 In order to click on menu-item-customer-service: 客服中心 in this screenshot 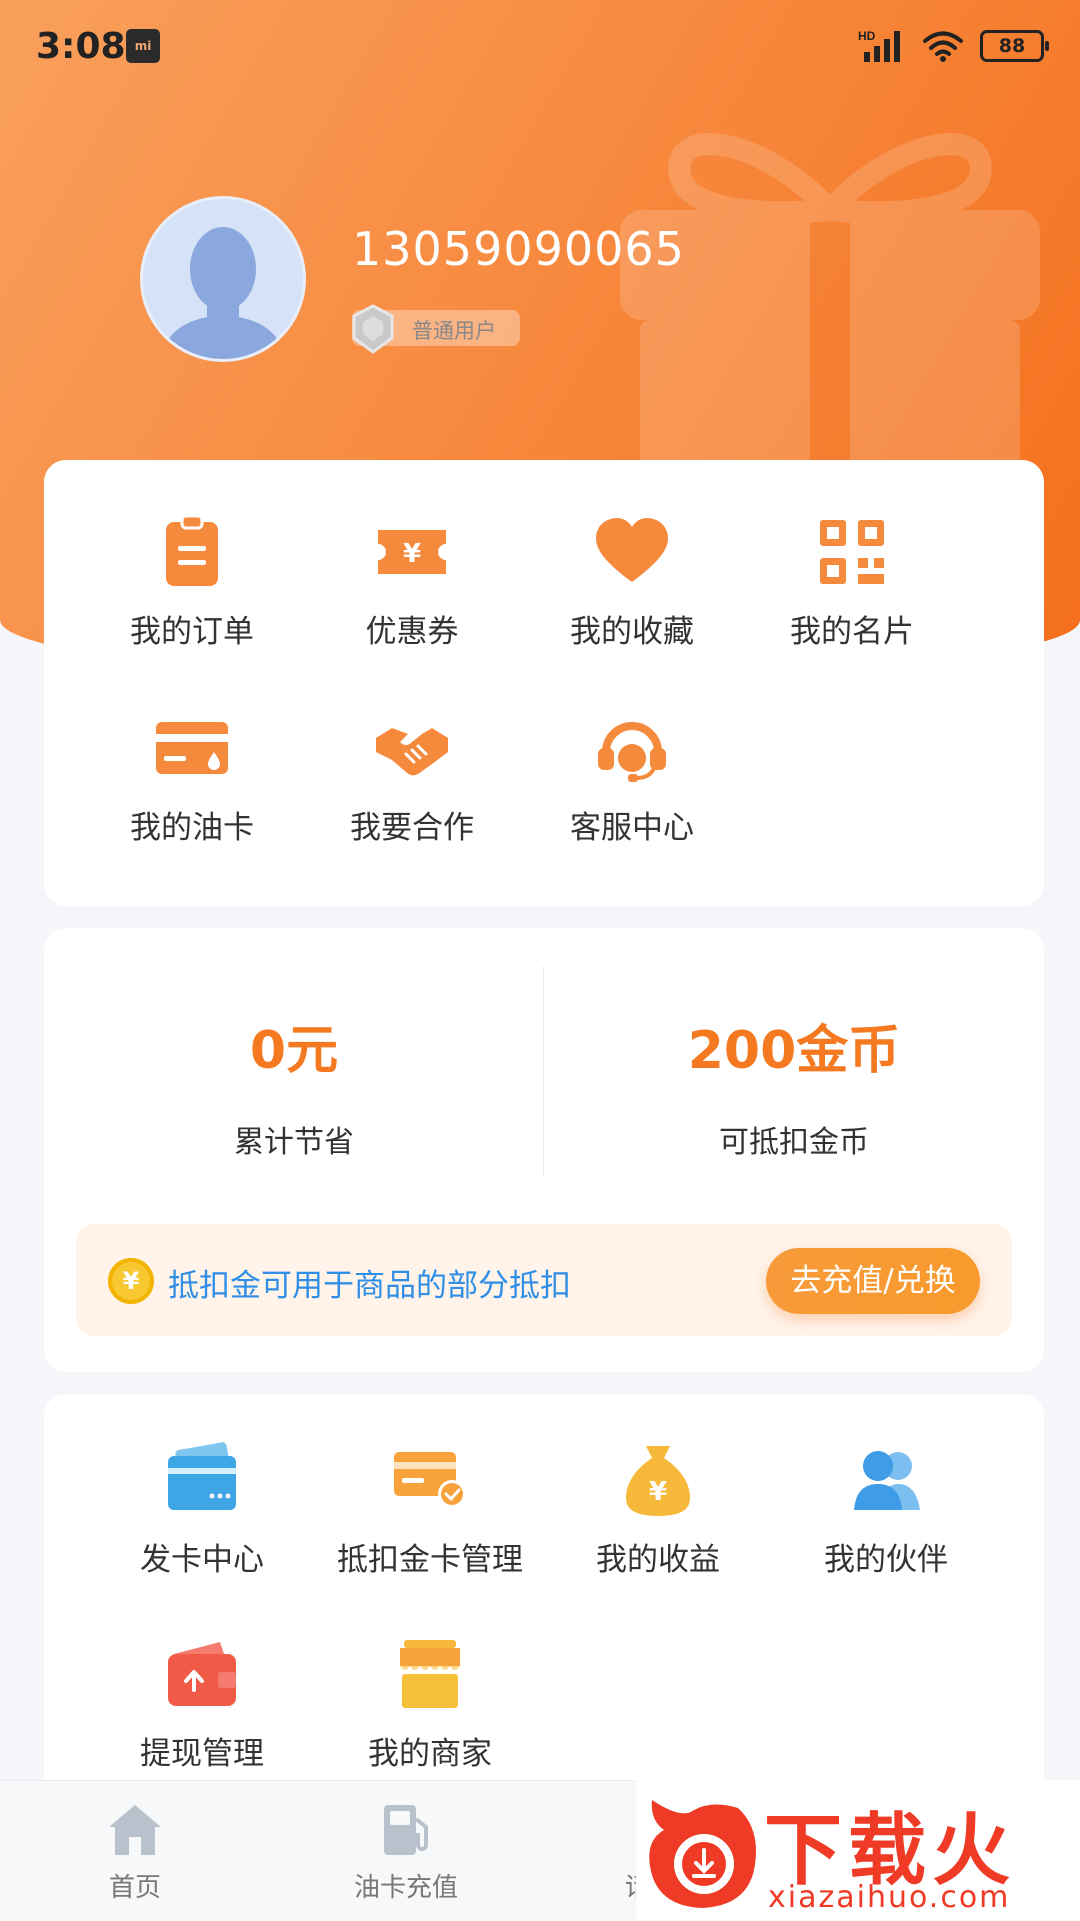, I will do `click(632, 777)`.